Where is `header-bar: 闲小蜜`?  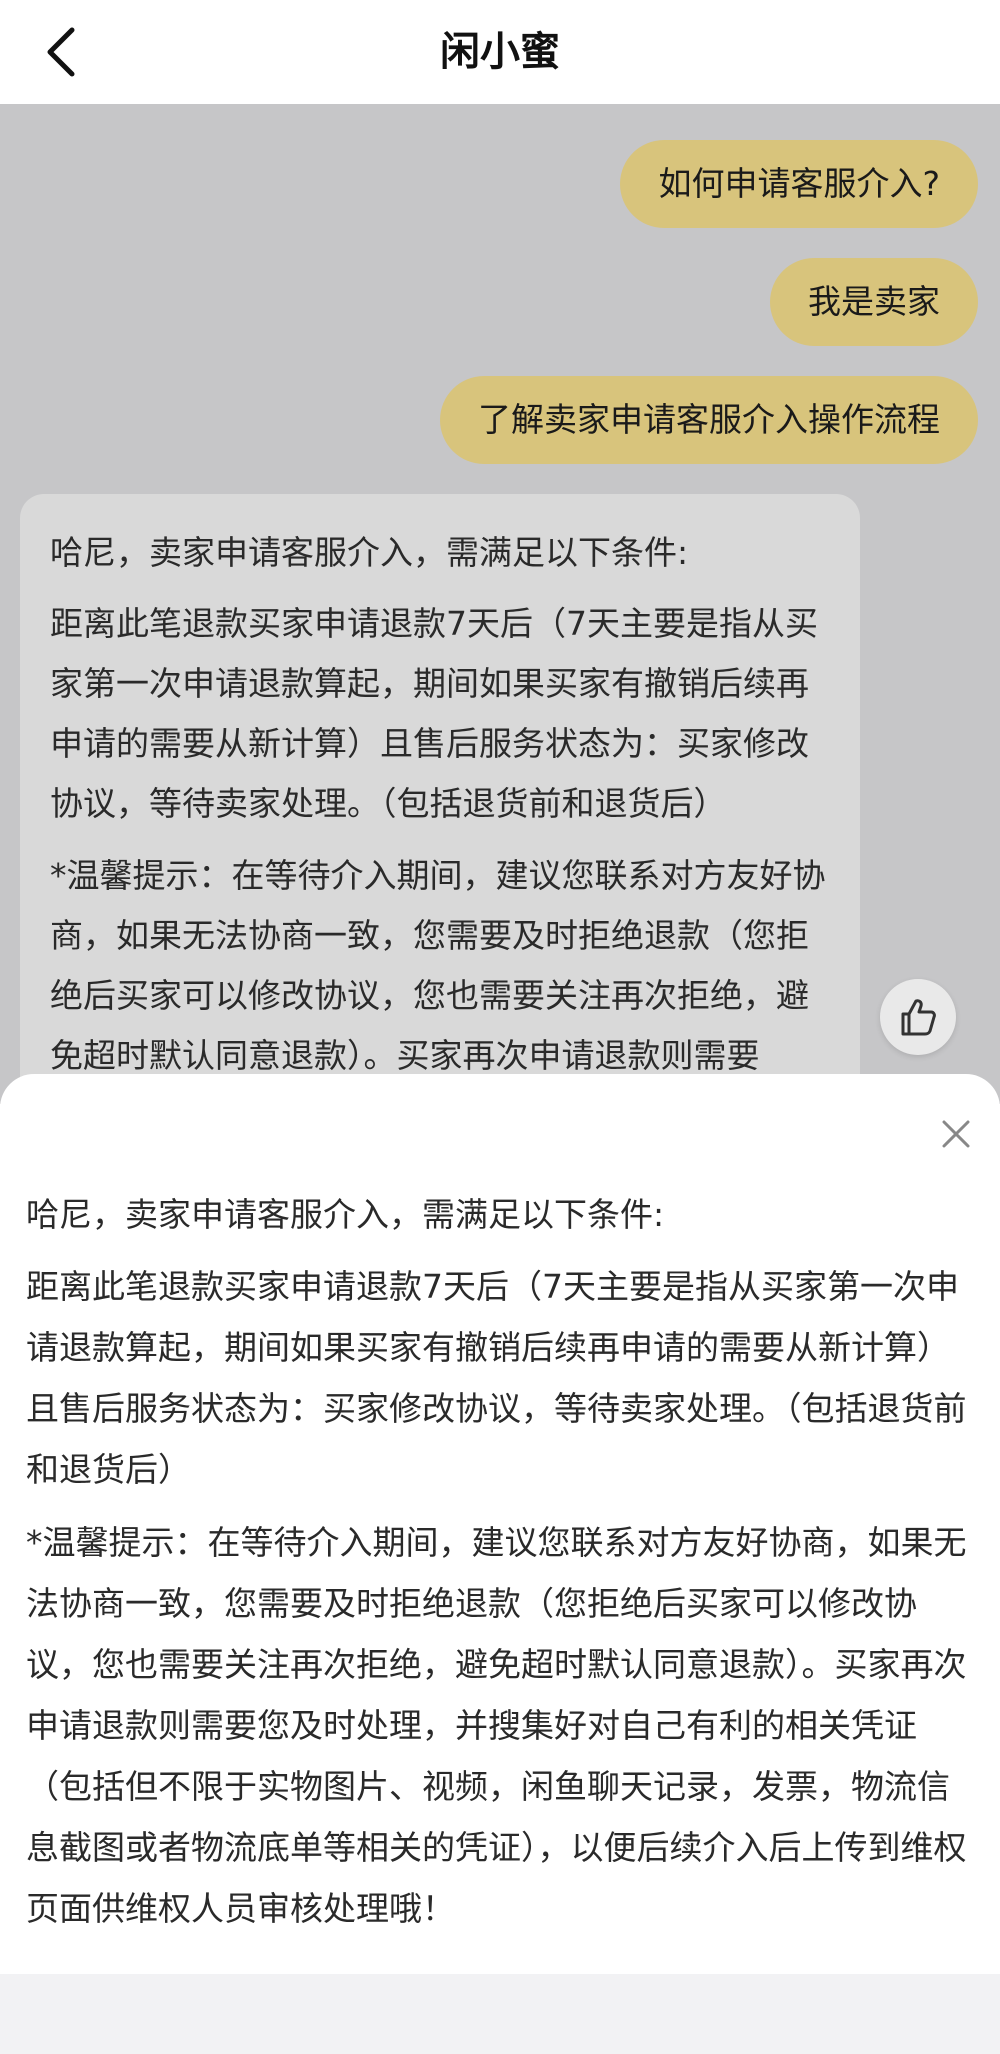 header-bar: 闲小蜜 is located at coordinates (500, 52).